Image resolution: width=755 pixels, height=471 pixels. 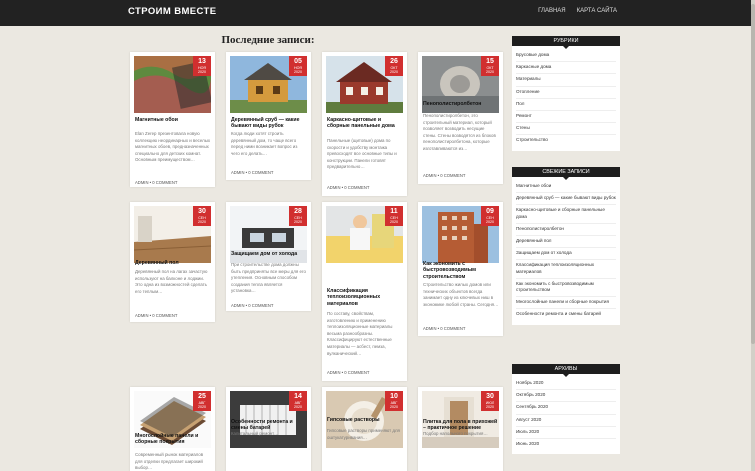 What do you see at coordinates (566, 421) in the screenshot?
I see `archive-link: Август 2020` at bounding box center [566, 421].